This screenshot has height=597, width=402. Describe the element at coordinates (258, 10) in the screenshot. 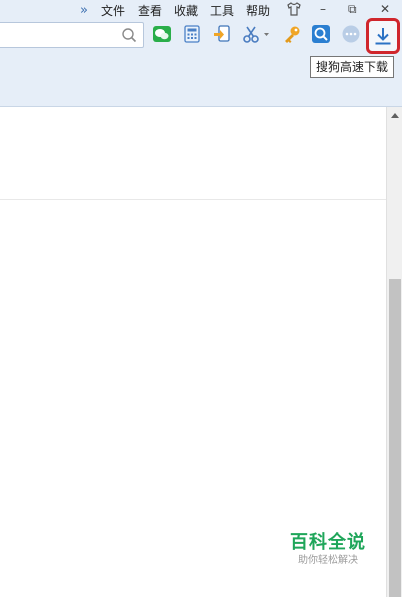

I see `menu-help: 帮助` at that location.